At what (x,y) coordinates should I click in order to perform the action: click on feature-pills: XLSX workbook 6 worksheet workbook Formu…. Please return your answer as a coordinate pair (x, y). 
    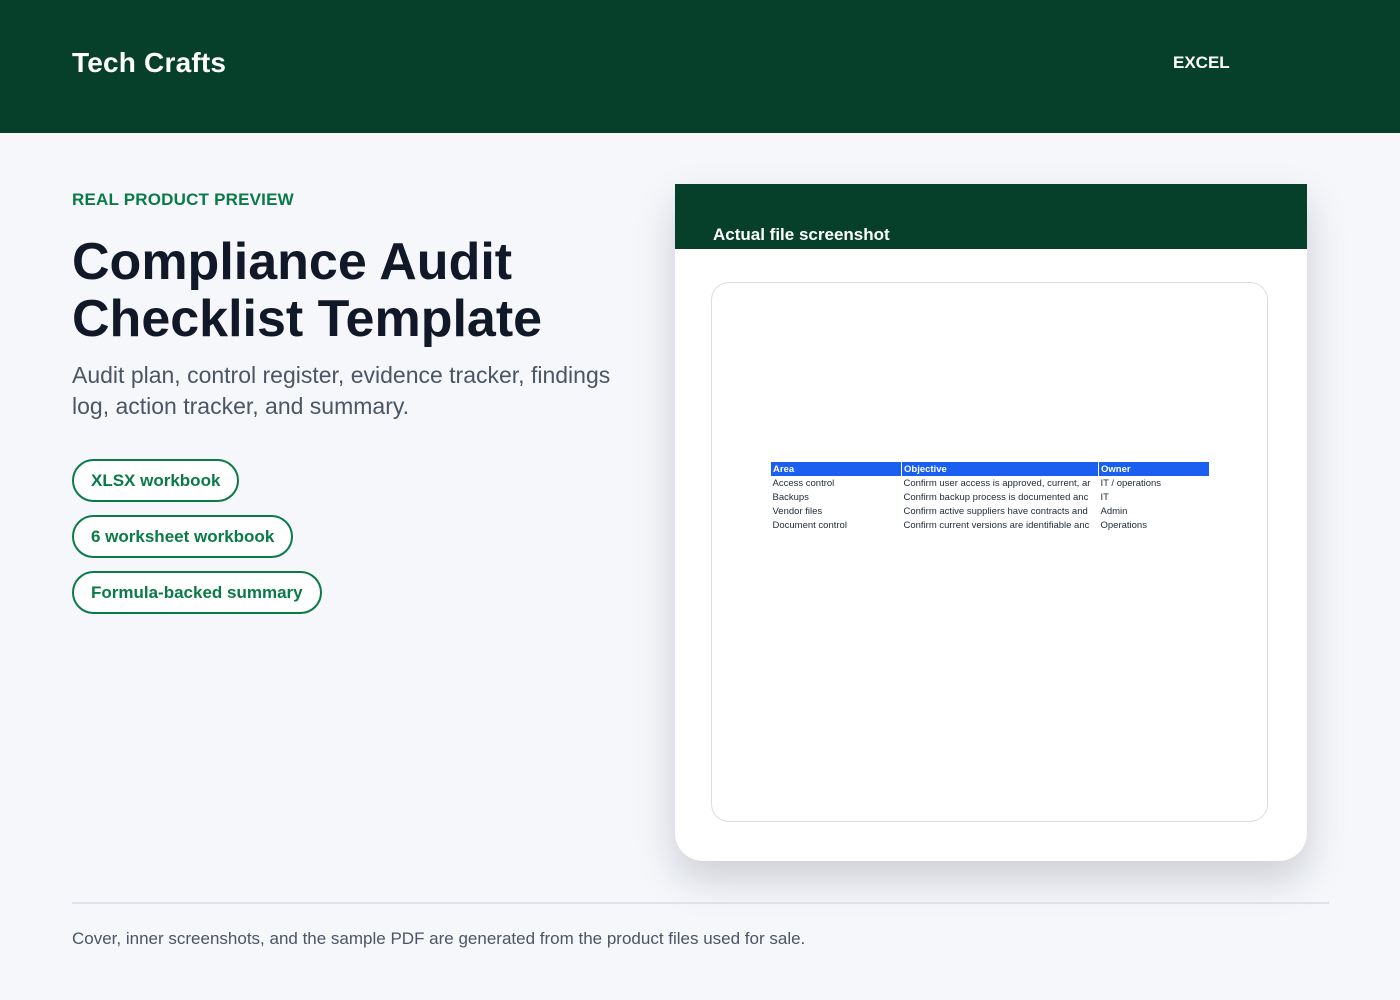
    Looking at the image, I should click on (197, 543).